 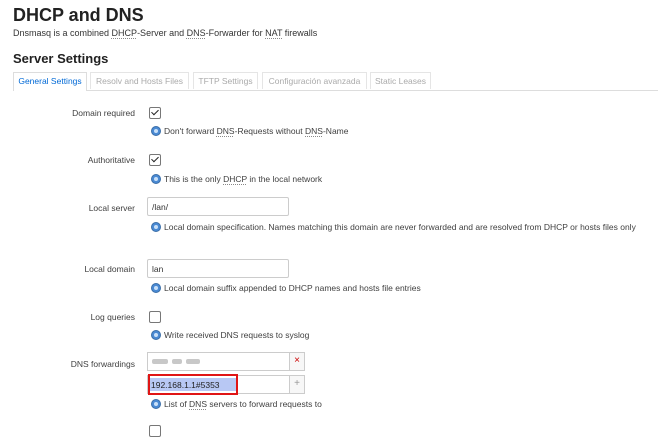 I want to click on nat-abbr: NAT, so click(x=274, y=33).